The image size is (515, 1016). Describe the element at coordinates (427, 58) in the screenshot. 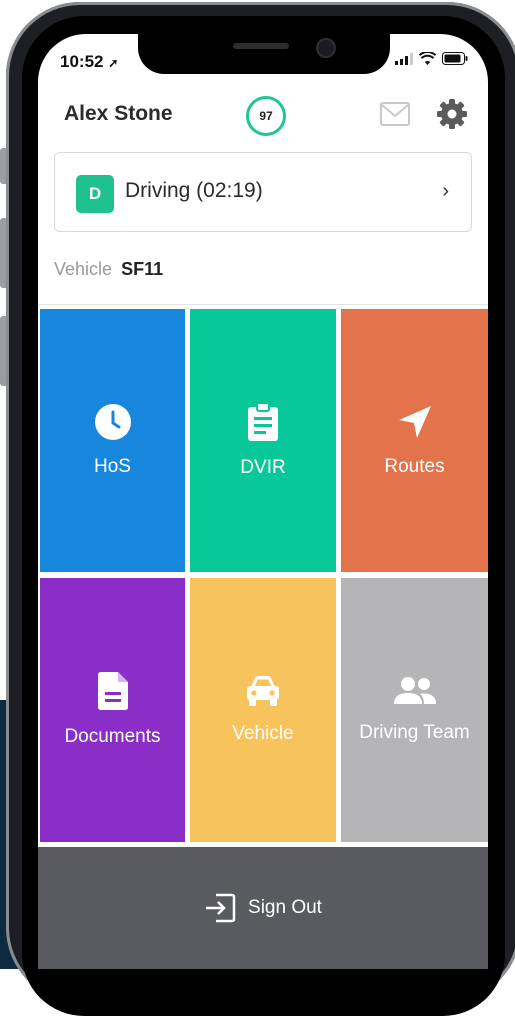

I see `wifi-icon` at that location.